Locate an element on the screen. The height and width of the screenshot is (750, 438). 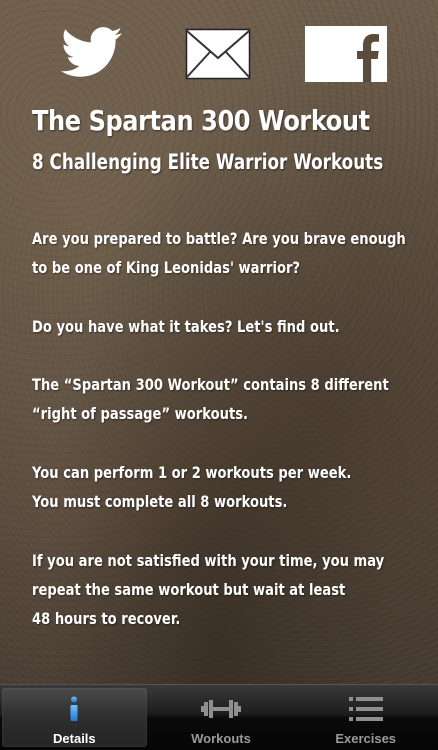
tab-workouts: Workouts is located at coordinates (221, 717).